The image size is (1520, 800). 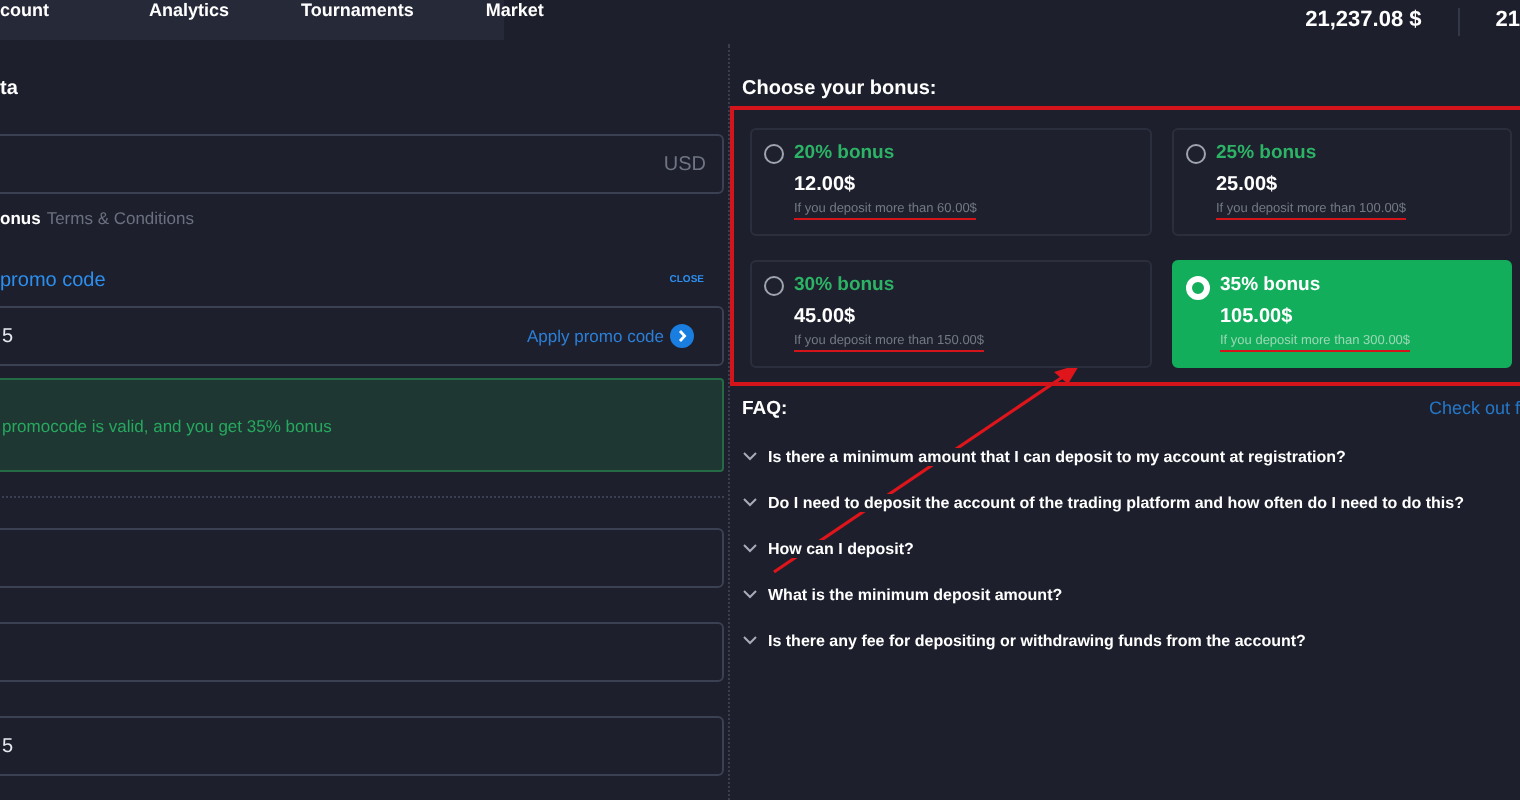 I want to click on section-title: Choose your bonus:, so click(x=840, y=90).